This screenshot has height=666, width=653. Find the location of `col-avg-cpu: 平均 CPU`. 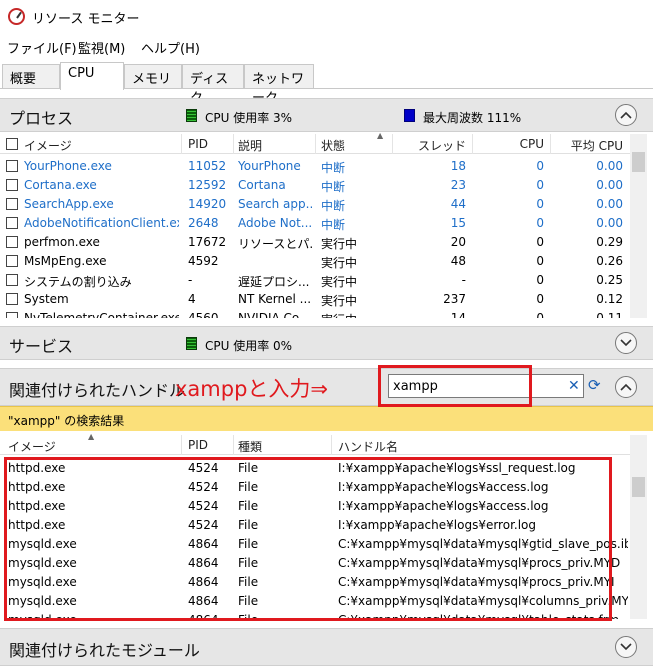

col-avg-cpu: 平均 CPU is located at coordinates (589, 145).